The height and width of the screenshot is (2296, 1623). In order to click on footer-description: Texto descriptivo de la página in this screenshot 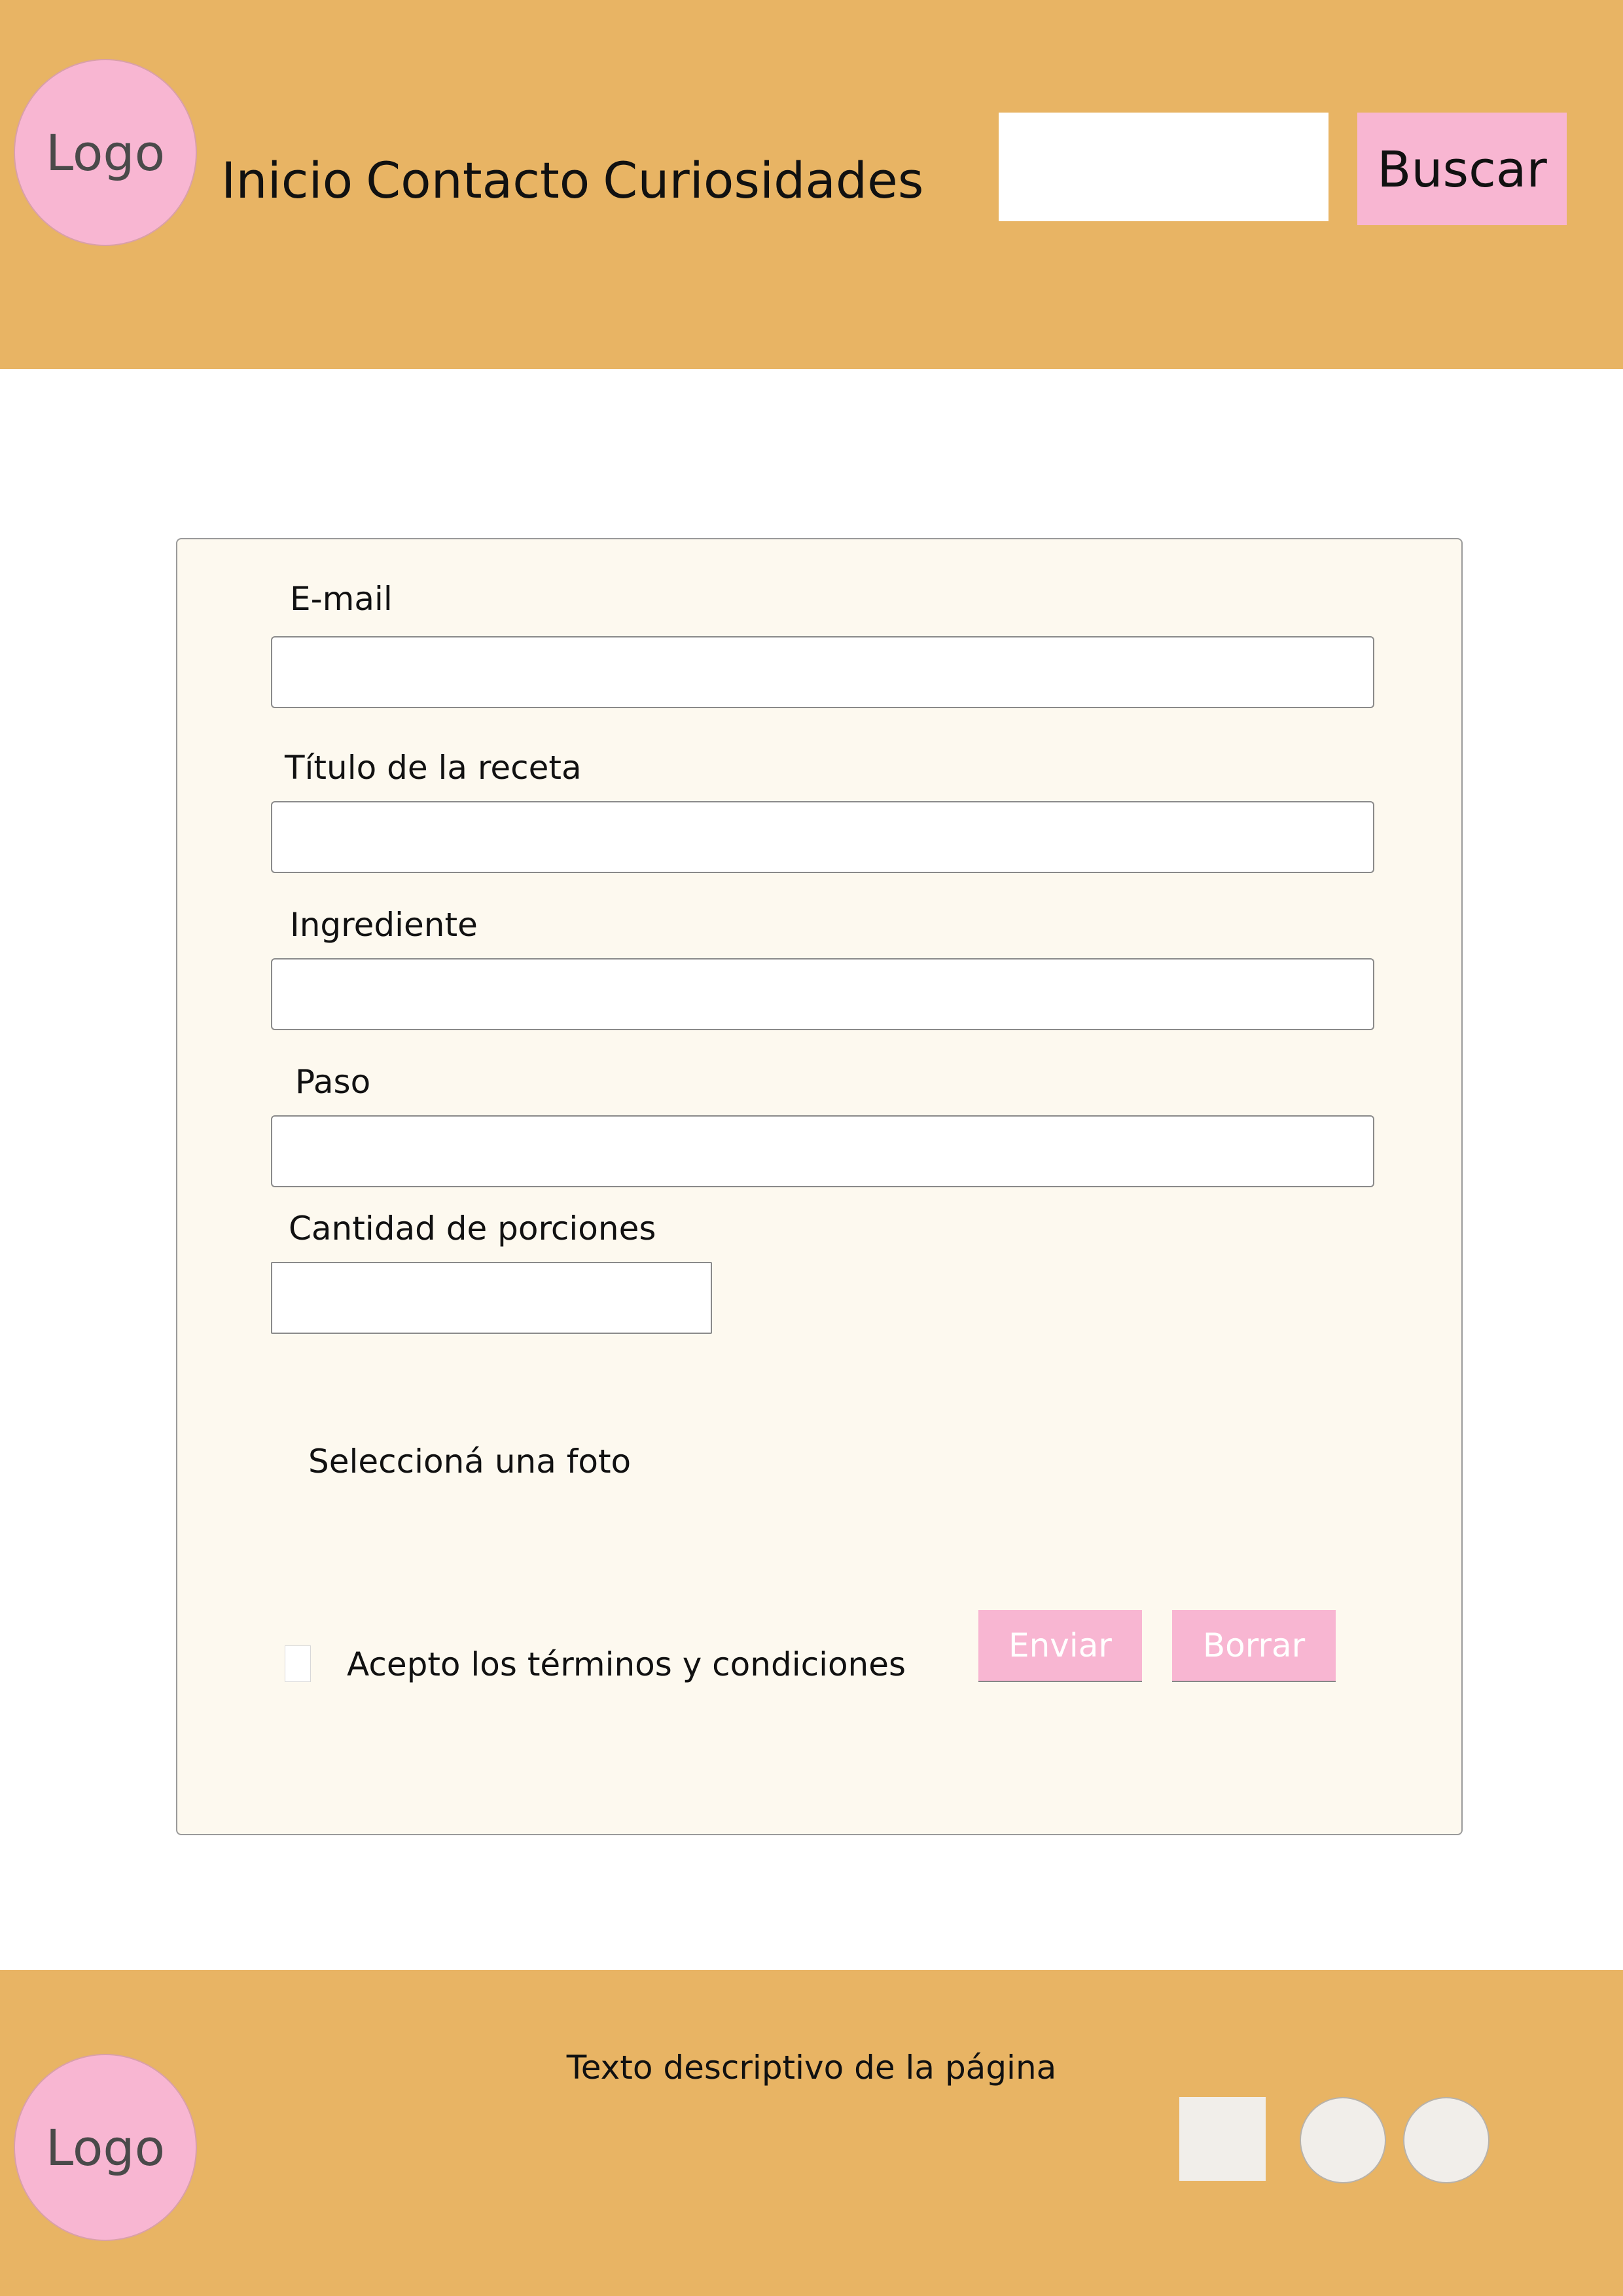, I will do `click(811, 2068)`.